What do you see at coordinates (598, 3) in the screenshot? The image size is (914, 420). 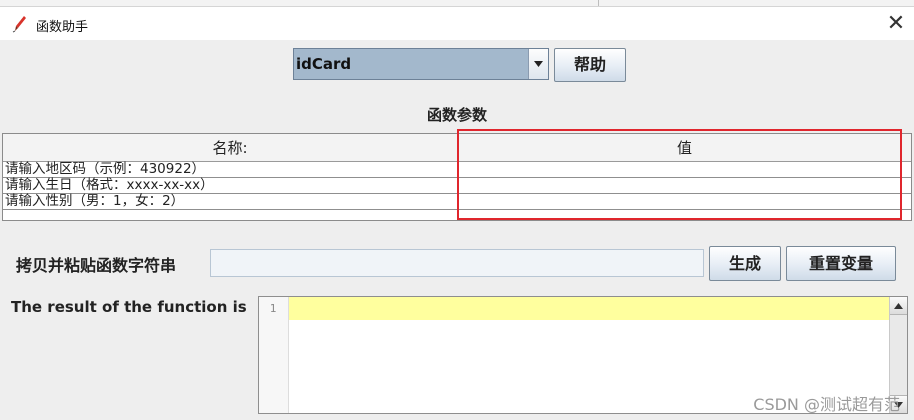 I see `top-divider` at bounding box center [598, 3].